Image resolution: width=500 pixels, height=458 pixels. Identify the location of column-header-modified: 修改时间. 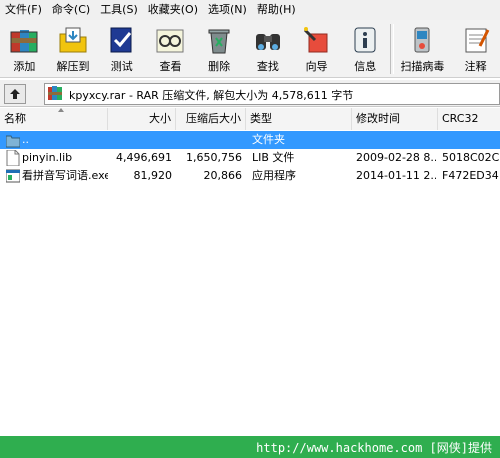
(395, 119).